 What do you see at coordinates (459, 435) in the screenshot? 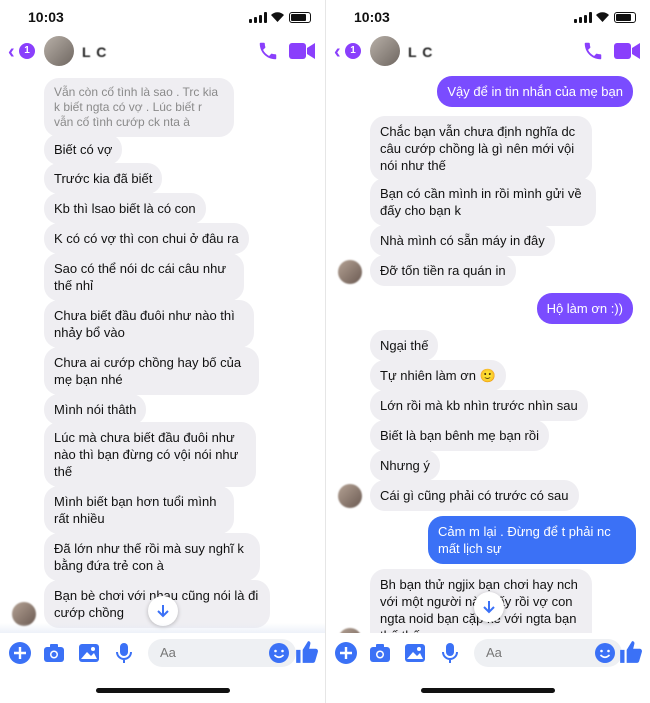
I see `message-bubble: Biết là bạn bênh mẹ bạn rồi` at bounding box center [459, 435].